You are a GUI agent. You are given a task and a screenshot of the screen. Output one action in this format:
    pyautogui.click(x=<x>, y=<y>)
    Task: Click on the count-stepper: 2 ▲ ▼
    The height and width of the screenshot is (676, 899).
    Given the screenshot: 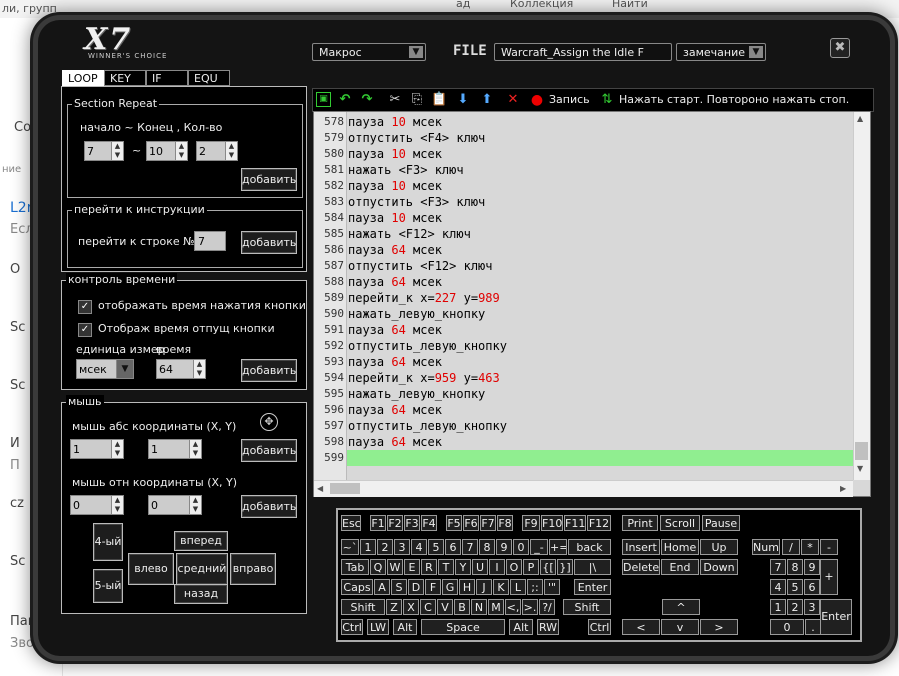 What is the action you would take?
    pyautogui.click(x=217, y=151)
    